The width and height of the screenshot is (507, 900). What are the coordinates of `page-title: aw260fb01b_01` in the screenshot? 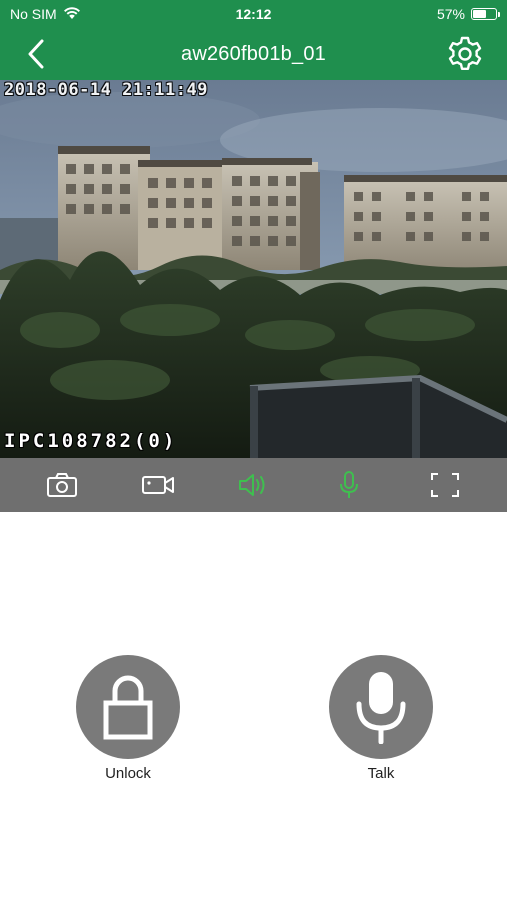 It's located at (253, 53).